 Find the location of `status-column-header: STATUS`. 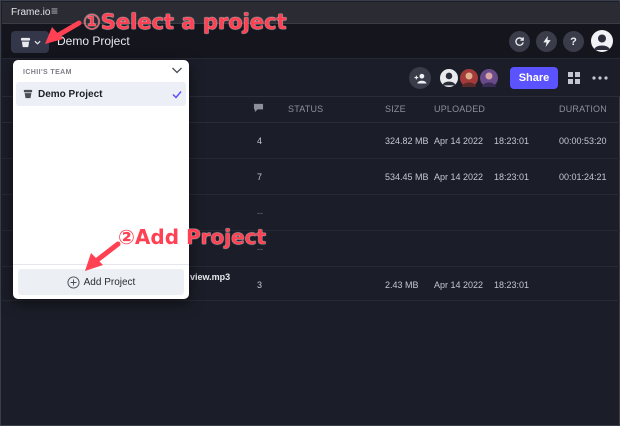

status-column-header: STATUS is located at coordinates (305, 109).